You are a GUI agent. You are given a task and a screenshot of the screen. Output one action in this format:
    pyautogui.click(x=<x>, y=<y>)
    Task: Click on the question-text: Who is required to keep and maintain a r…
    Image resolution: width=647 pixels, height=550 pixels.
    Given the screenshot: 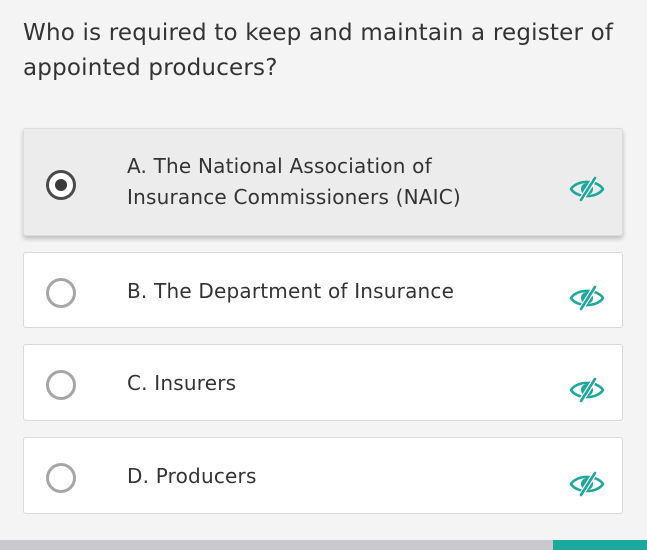 What is the action you would take?
    pyautogui.click(x=318, y=50)
    